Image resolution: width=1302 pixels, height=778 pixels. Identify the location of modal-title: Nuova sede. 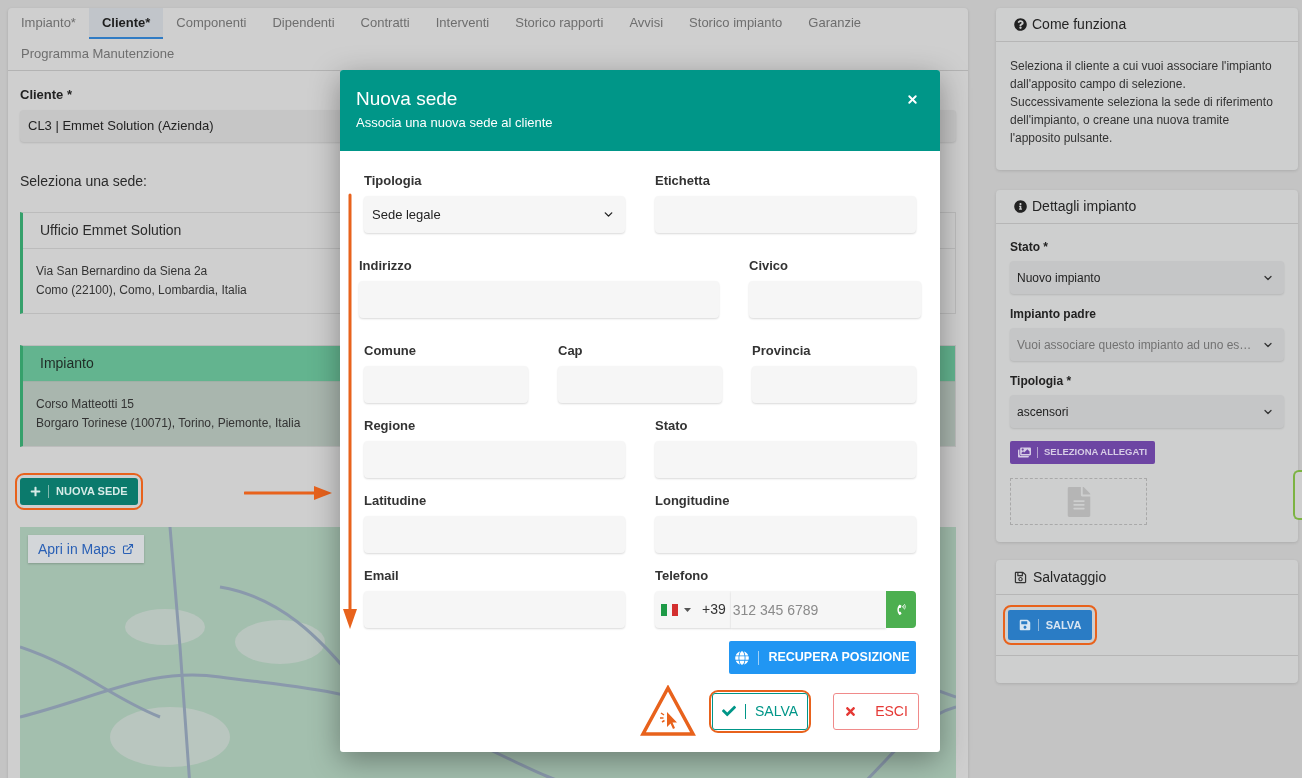
(407, 99).